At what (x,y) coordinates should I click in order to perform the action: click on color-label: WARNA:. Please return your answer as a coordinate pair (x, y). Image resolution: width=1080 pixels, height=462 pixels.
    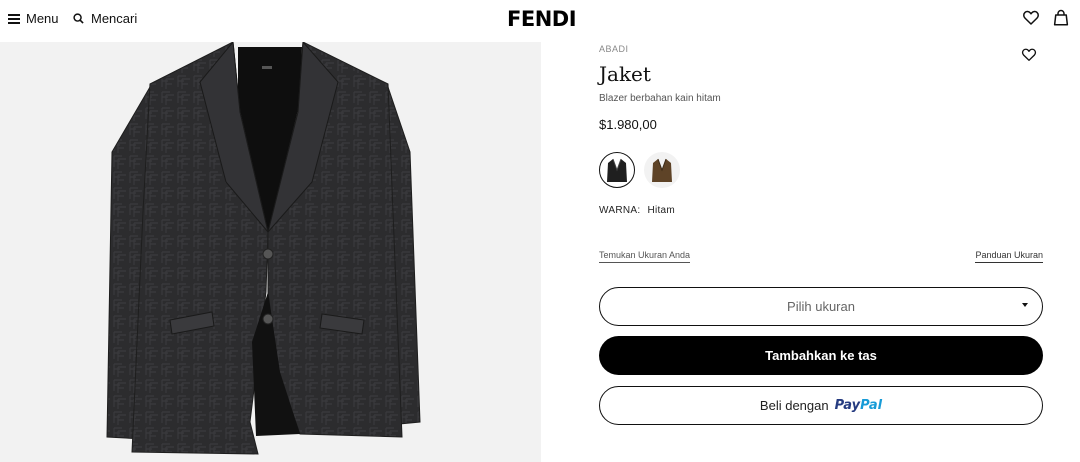
    Looking at the image, I should click on (620, 210).